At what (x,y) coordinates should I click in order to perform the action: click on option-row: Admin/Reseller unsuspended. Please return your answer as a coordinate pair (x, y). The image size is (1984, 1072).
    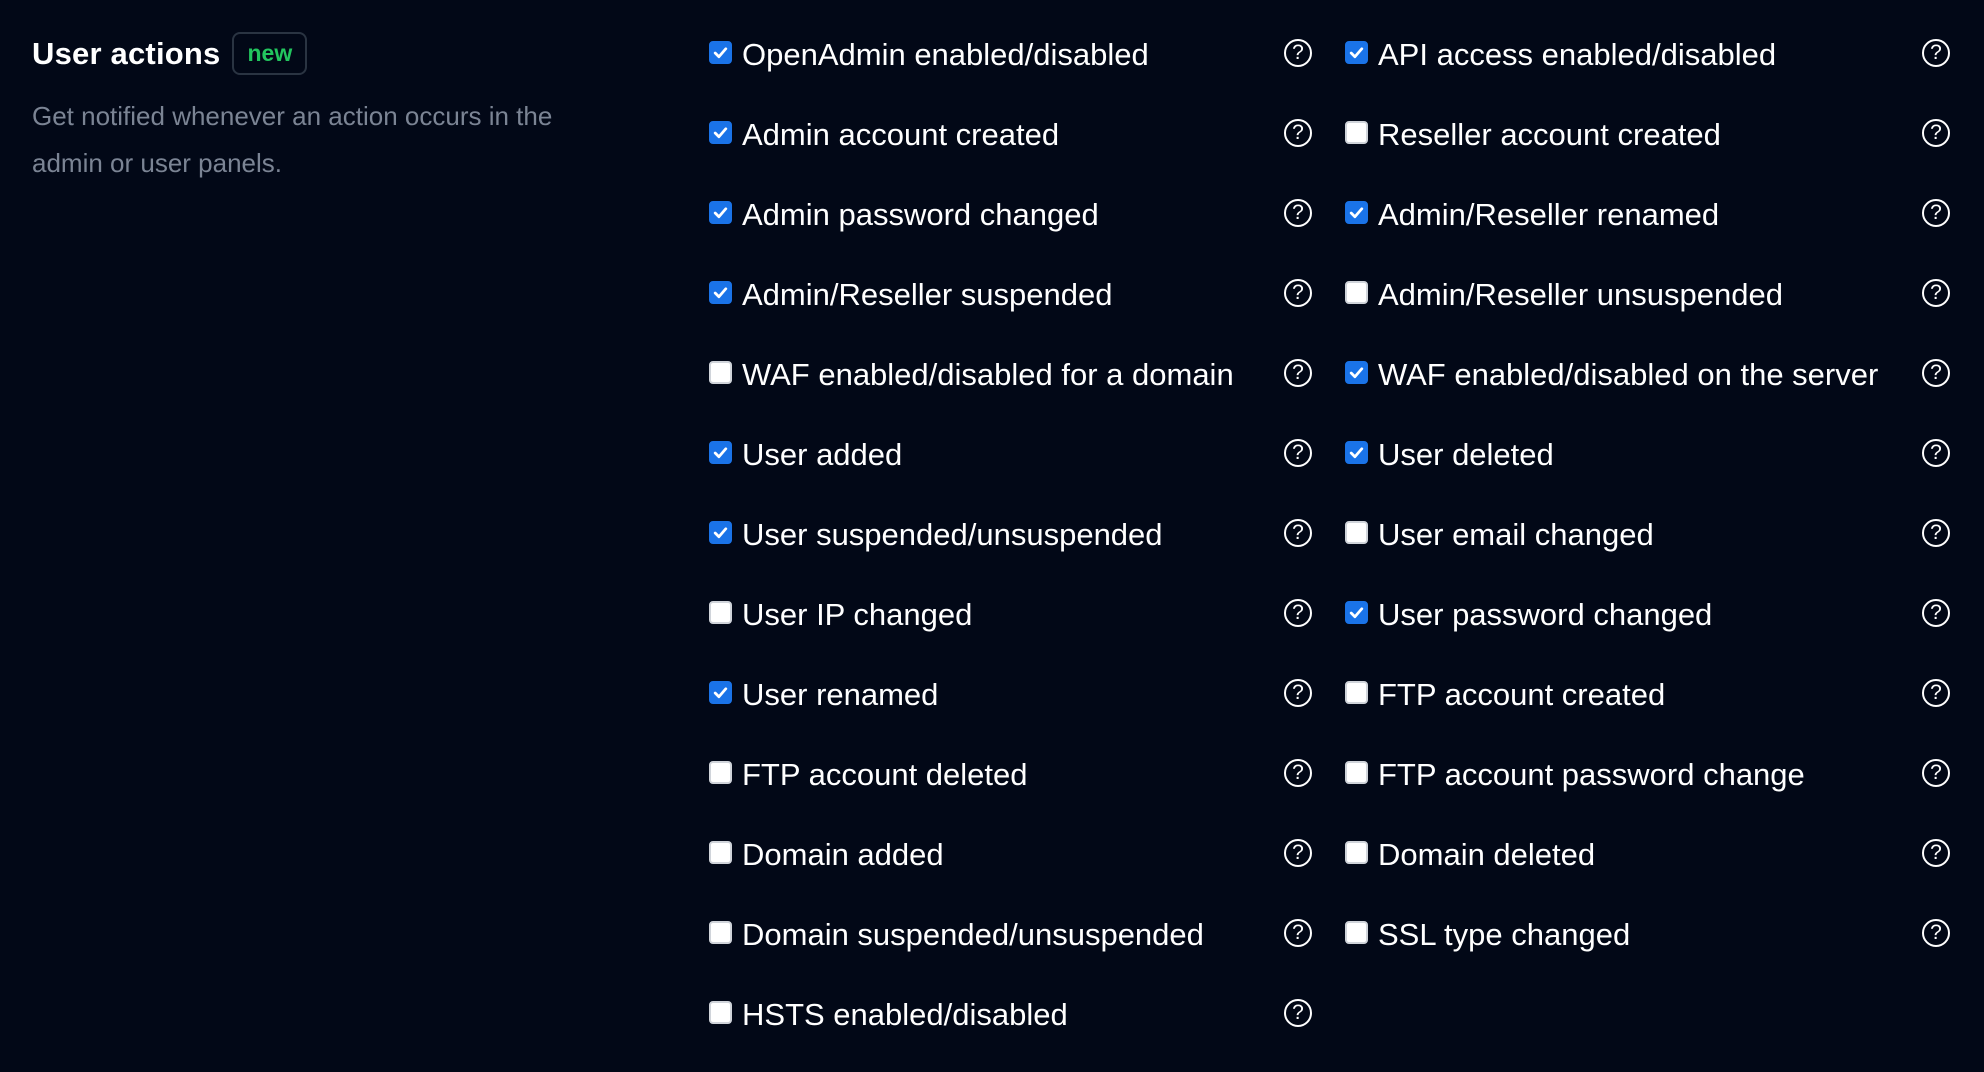
    Looking at the image, I should click on (1564, 292).